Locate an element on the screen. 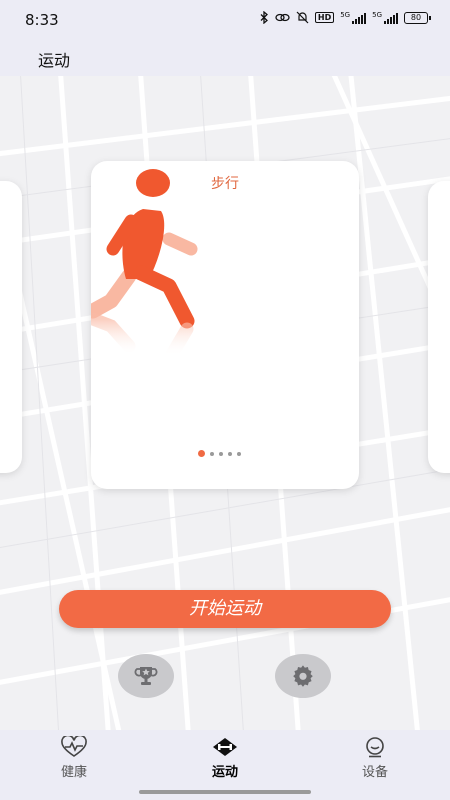 This screenshot has width=450, height=800. battery-icon: 80 is located at coordinates (417, 17).